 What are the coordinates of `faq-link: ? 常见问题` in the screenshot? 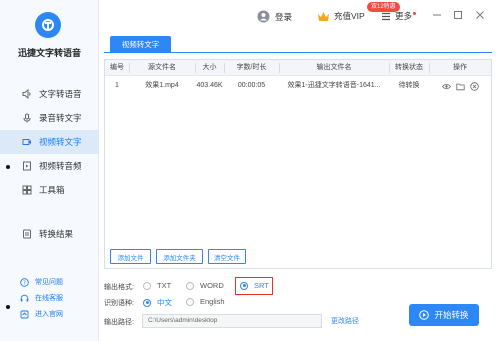 It's located at (49, 282).